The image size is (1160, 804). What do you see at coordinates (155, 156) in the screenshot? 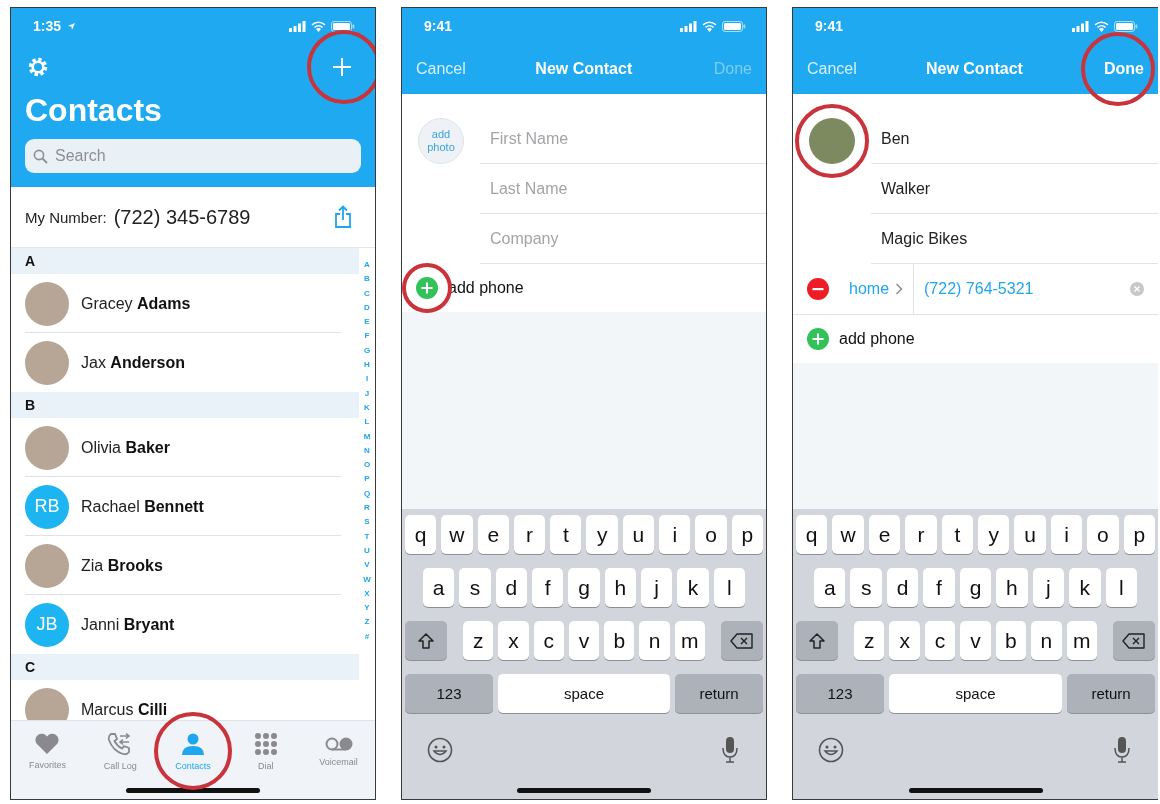
I see `search-input: Search` at bounding box center [155, 156].